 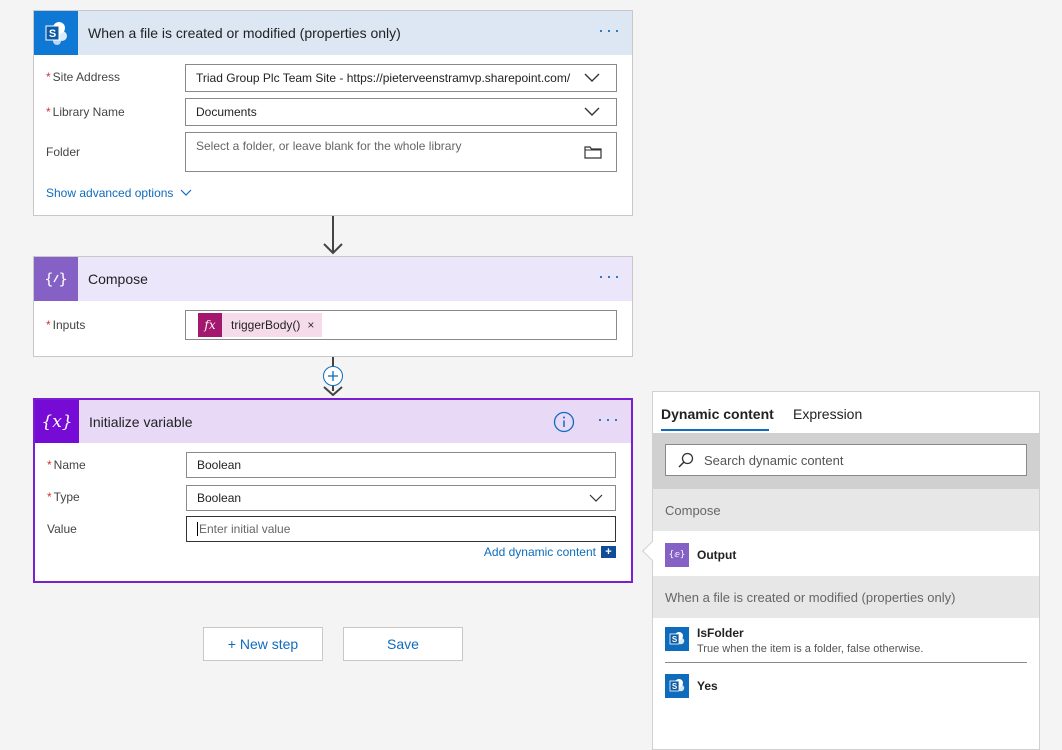 What do you see at coordinates (564, 422) in the screenshot?
I see `info-icon` at bounding box center [564, 422].